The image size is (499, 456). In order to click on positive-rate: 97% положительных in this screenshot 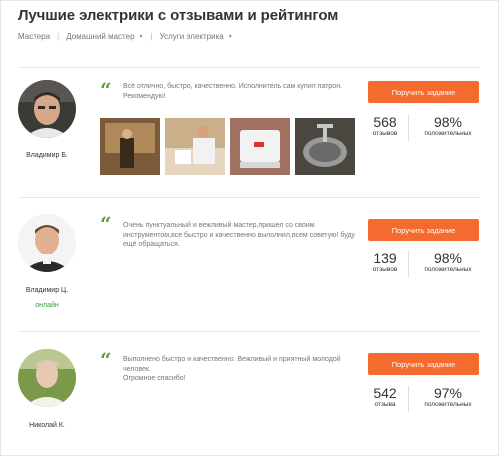, I will do `click(448, 397)`.